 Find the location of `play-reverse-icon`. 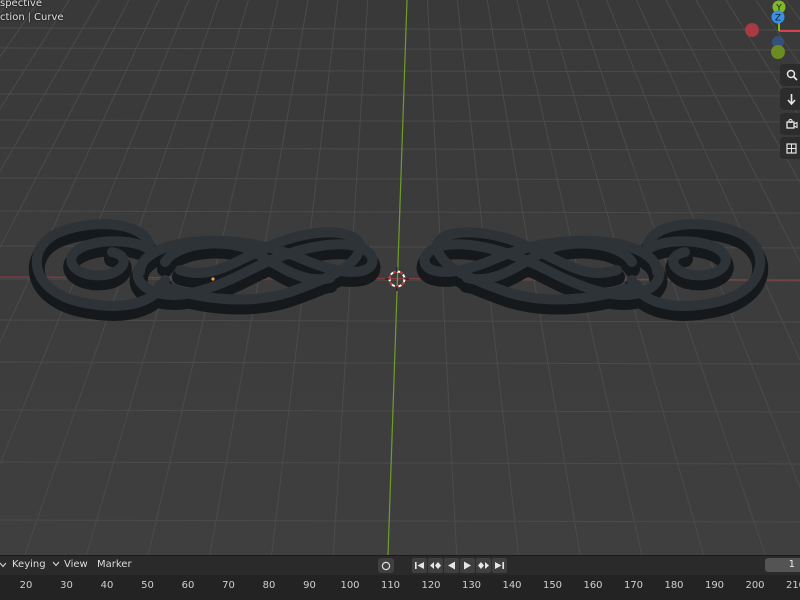

play-reverse-icon is located at coordinates (451, 565).